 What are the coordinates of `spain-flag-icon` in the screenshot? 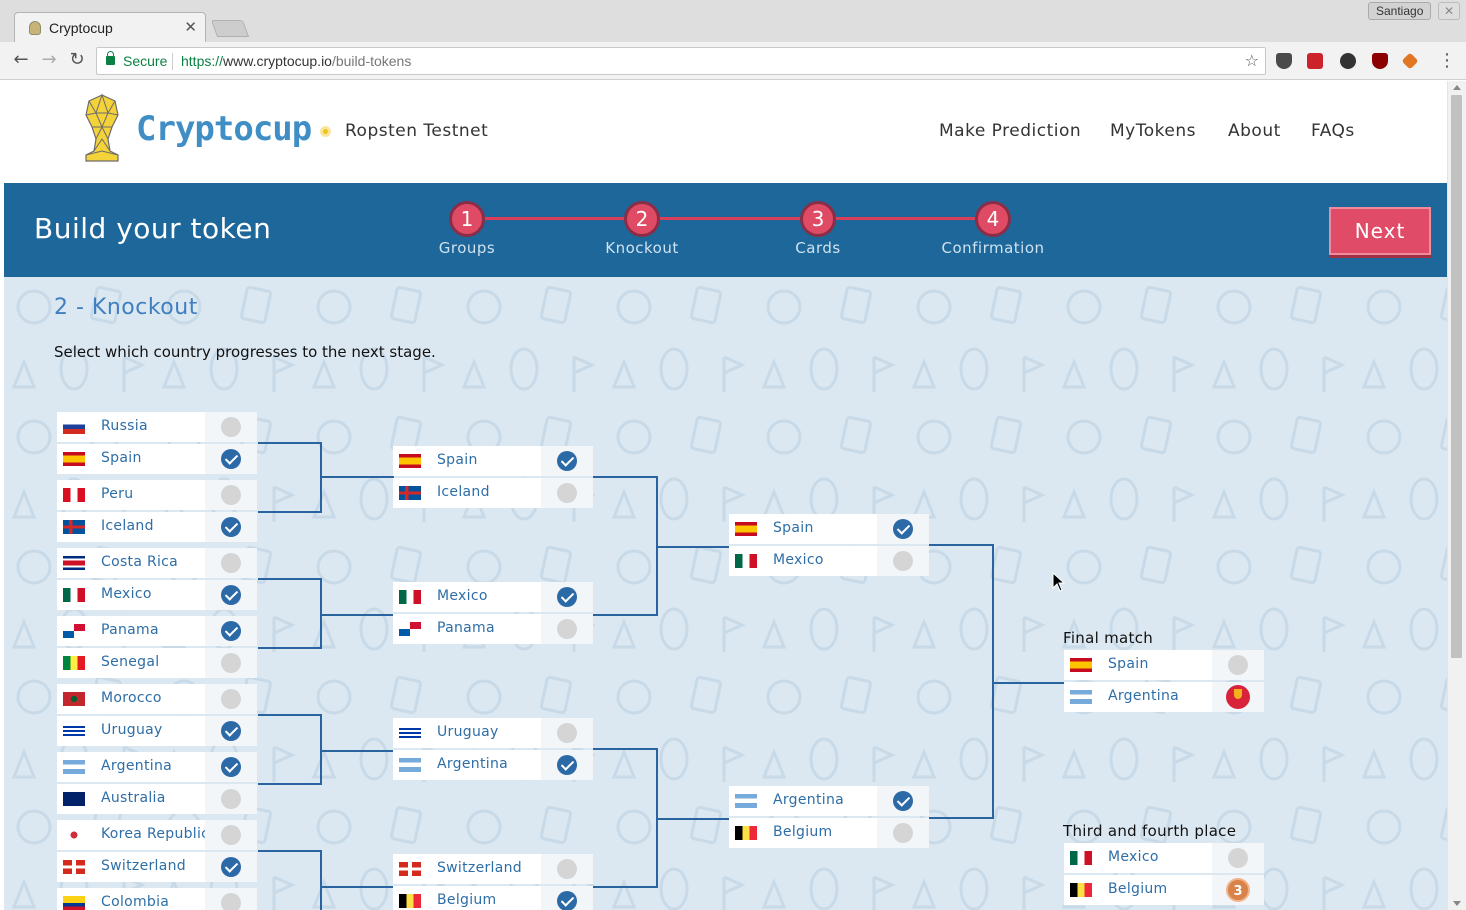 It's located at (746, 529).